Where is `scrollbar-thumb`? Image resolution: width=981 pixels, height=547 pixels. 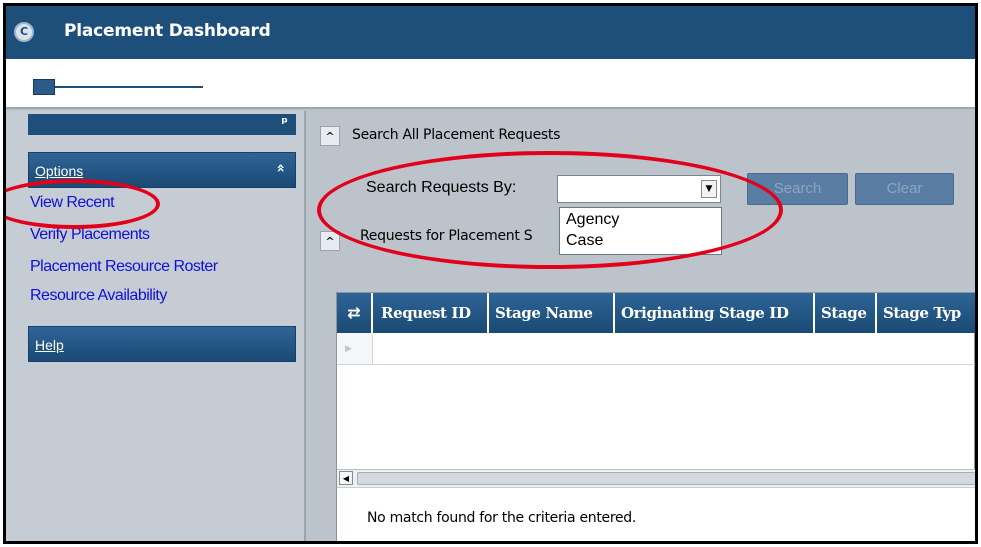 scrollbar-thumb is located at coordinates (666, 478).